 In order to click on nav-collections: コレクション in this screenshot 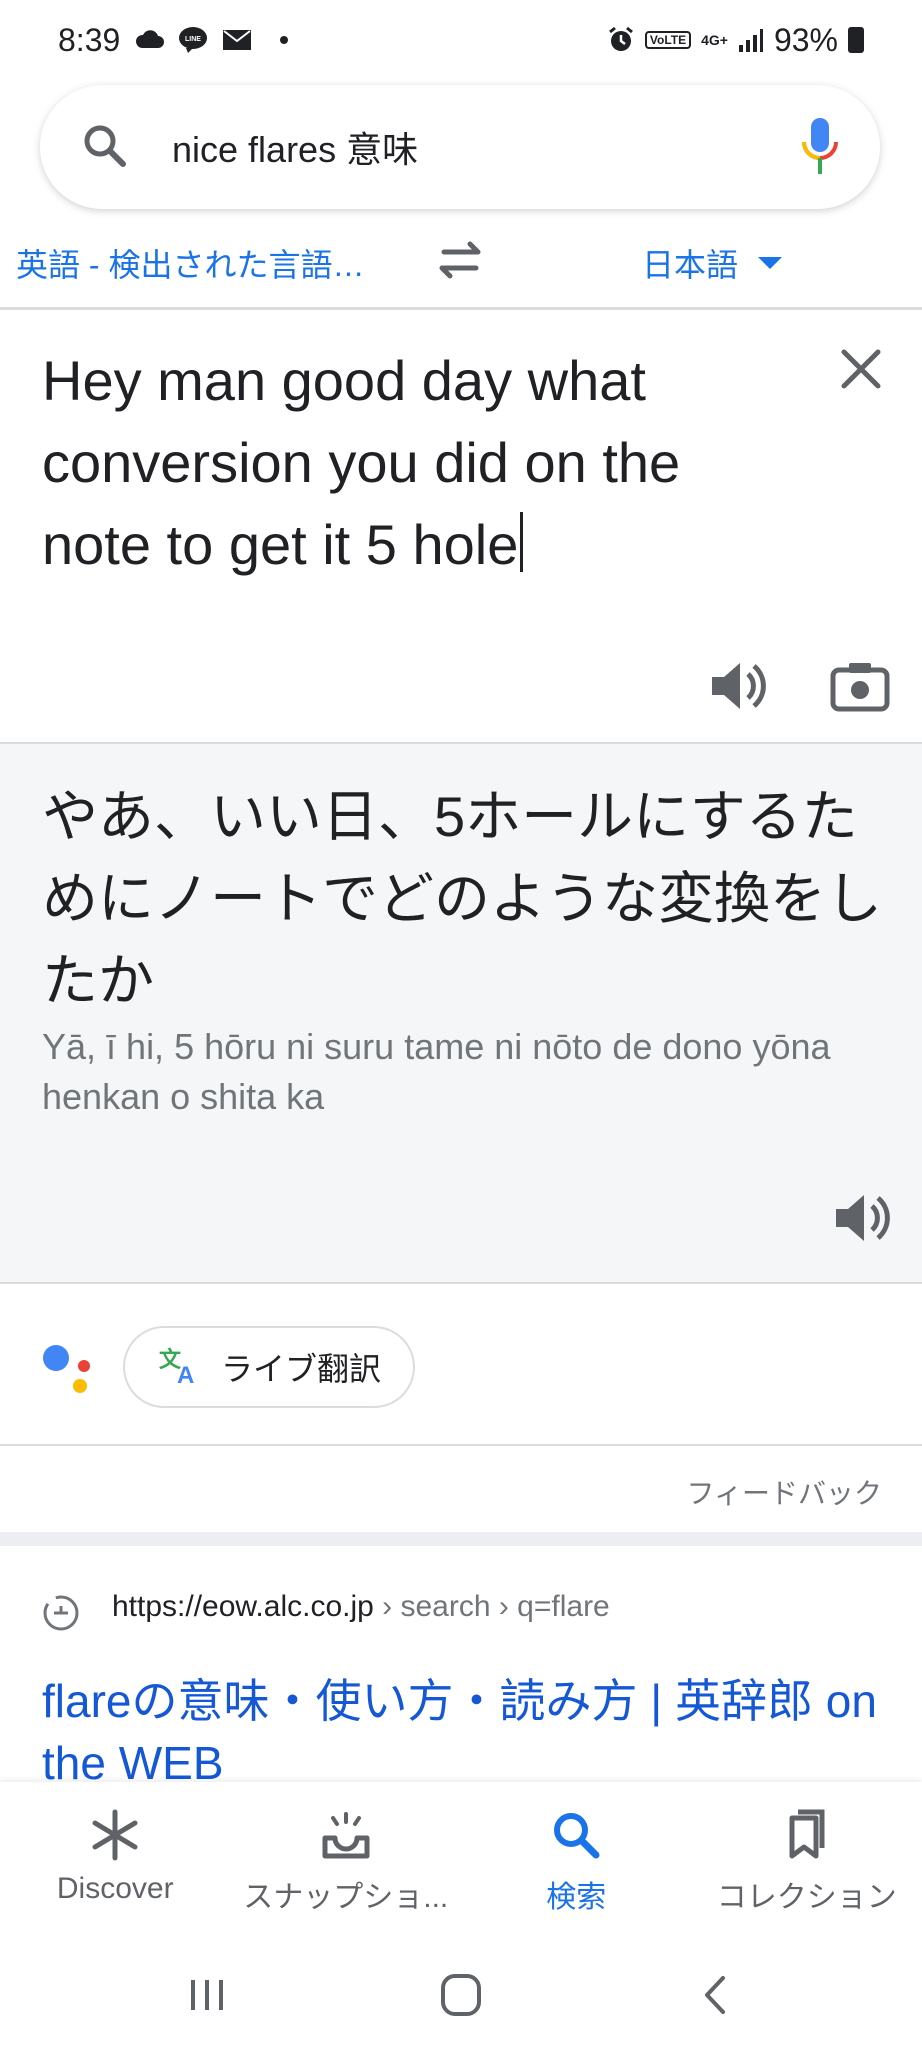, I will do `click(807, 1862)`.